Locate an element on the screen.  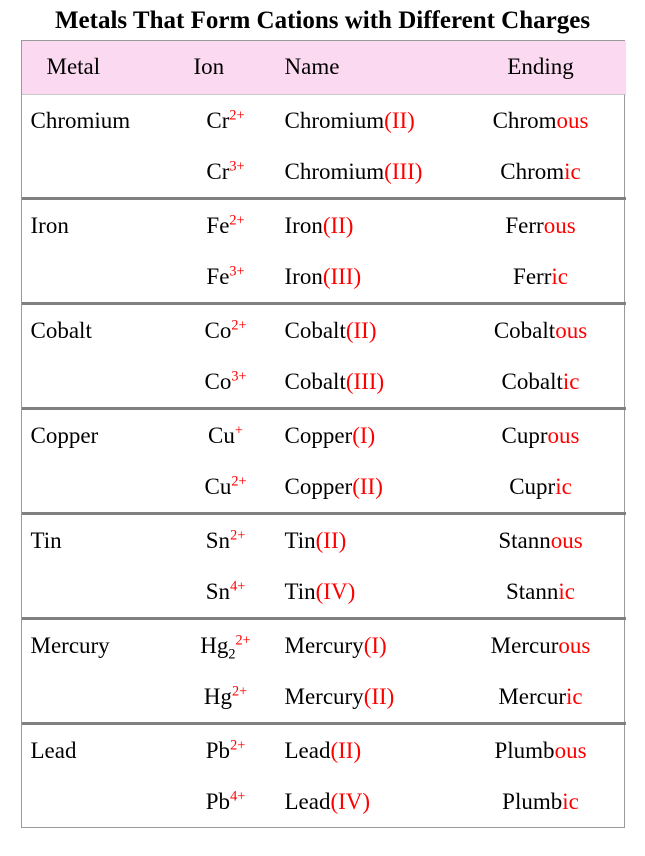
ion-symbol: Cr is located at coordinates (218, 120).